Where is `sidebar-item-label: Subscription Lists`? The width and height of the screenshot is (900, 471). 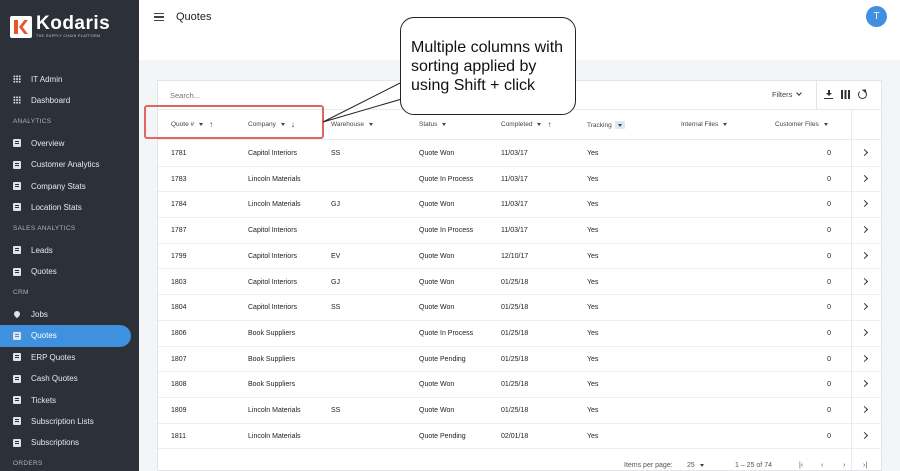
sidebar-item-label: Subscription Lists is located at coordinates (62, 421).